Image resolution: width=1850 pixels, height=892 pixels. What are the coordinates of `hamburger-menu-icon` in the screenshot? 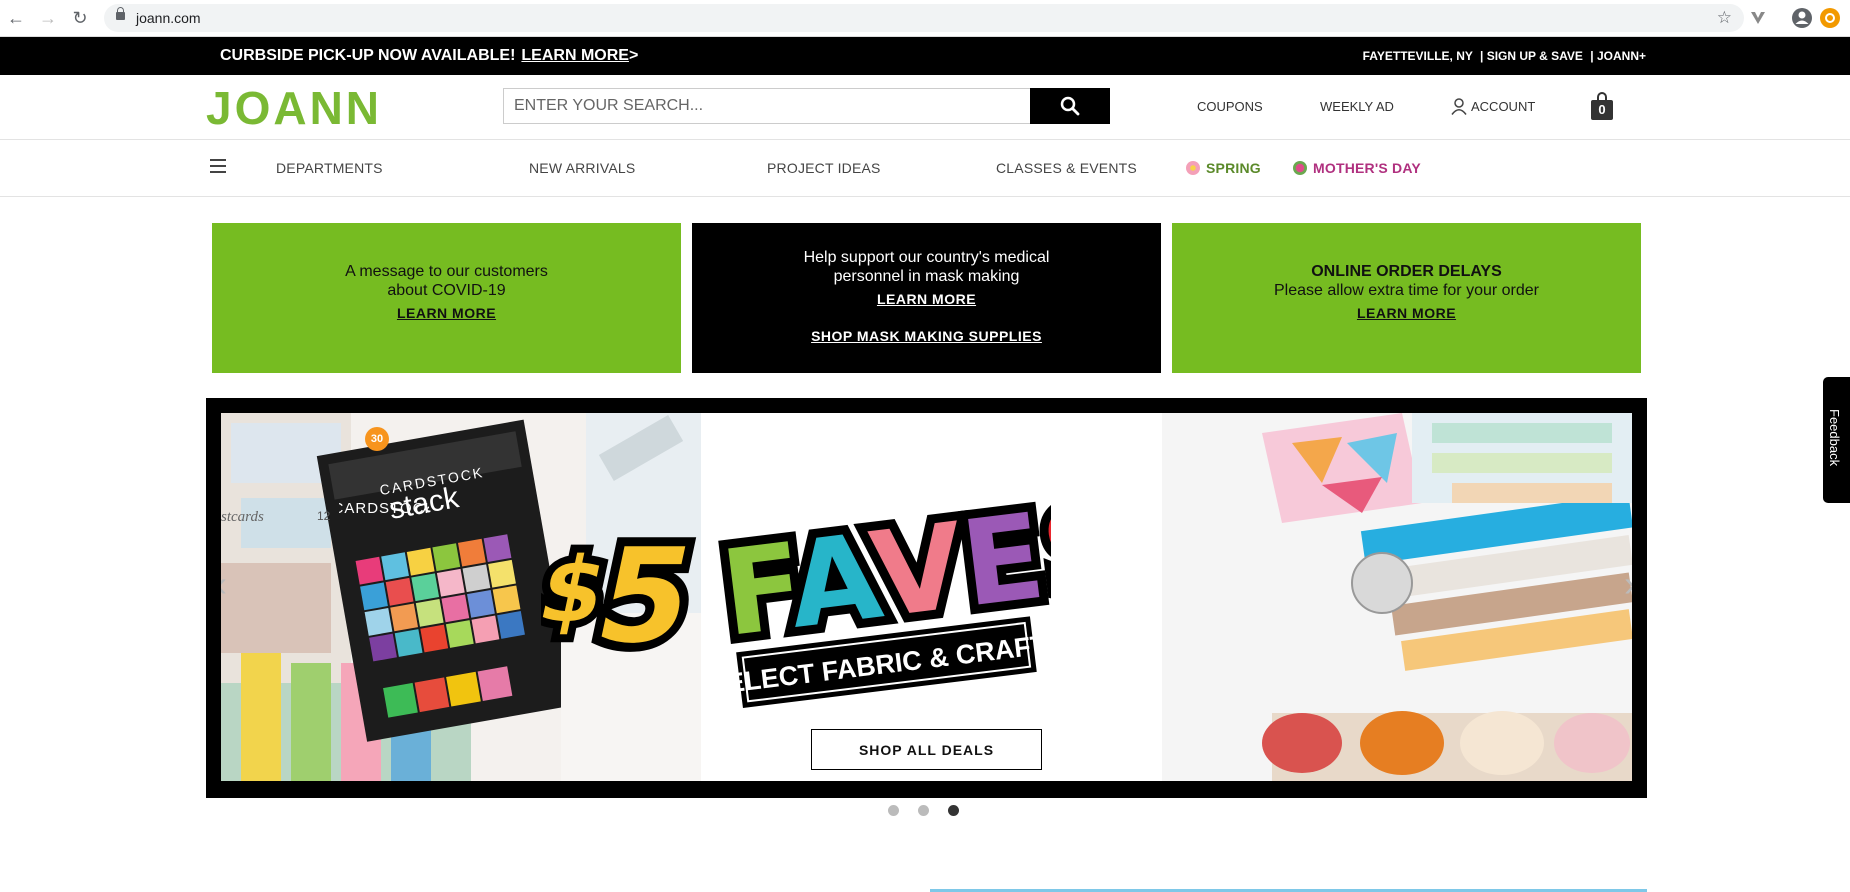 It's located at (218, 166).